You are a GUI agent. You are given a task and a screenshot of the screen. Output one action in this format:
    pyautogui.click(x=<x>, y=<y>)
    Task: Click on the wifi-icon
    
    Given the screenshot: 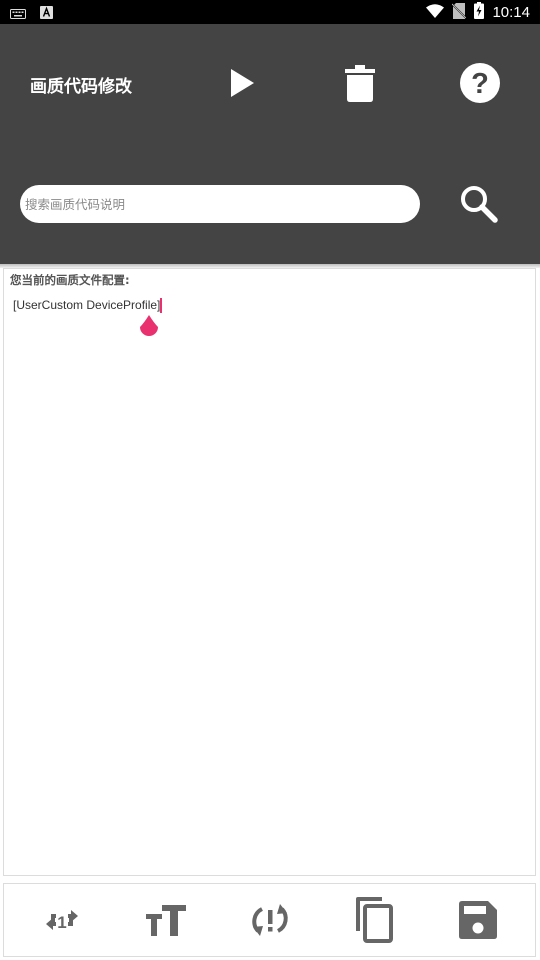 What is the action you would take?
    pyautogui.click(x=435, y=12)
    